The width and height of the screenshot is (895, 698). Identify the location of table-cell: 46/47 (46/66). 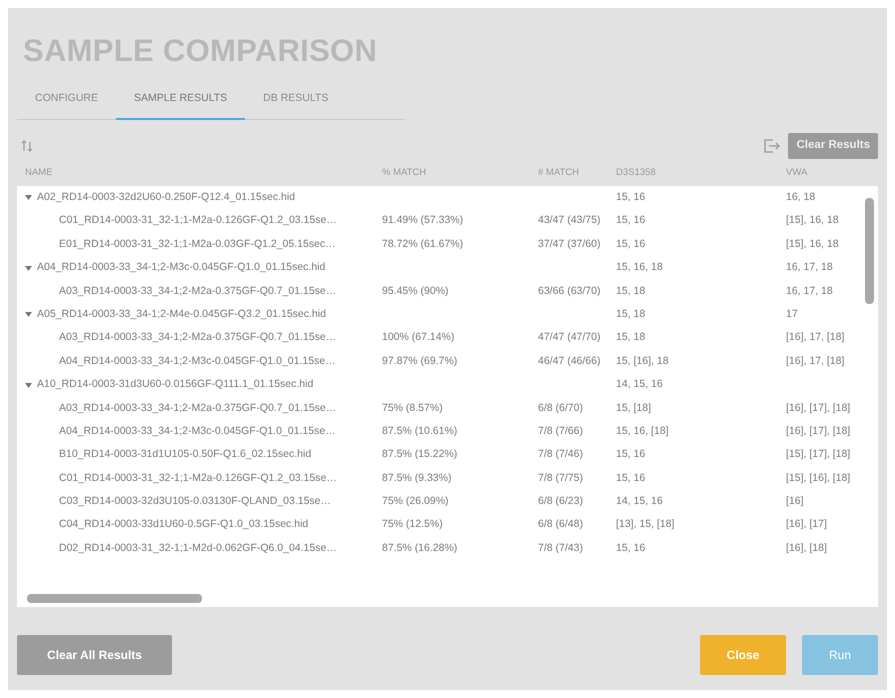
(569, 360).